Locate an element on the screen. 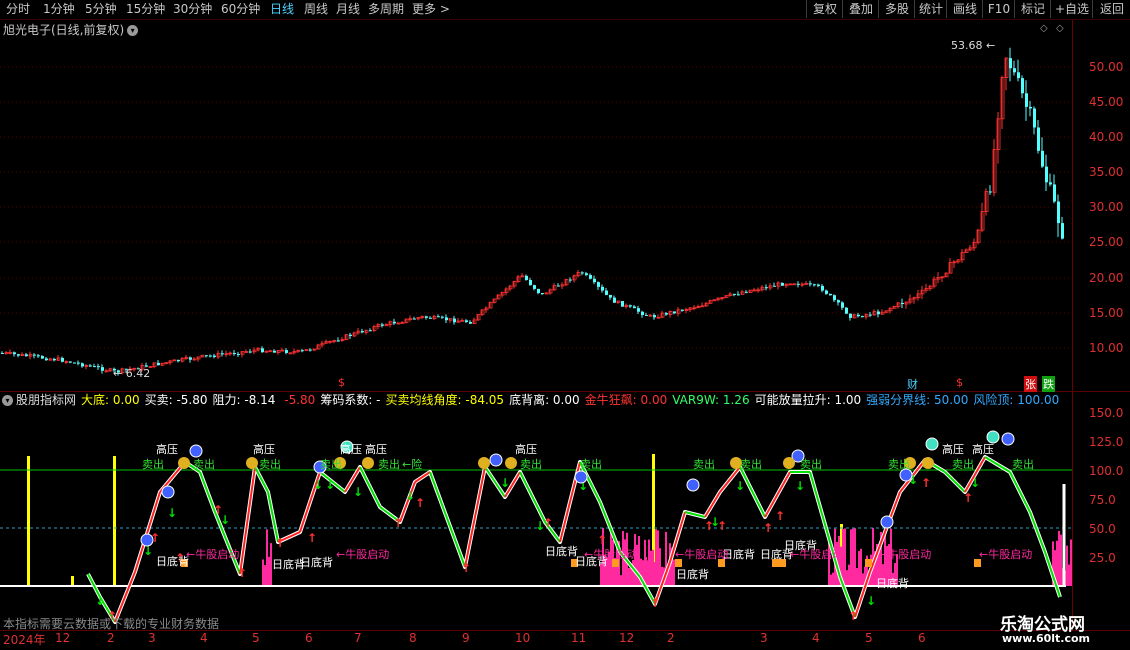  period-tab-1min: 1分钟 is located at coordinates (59, 9).